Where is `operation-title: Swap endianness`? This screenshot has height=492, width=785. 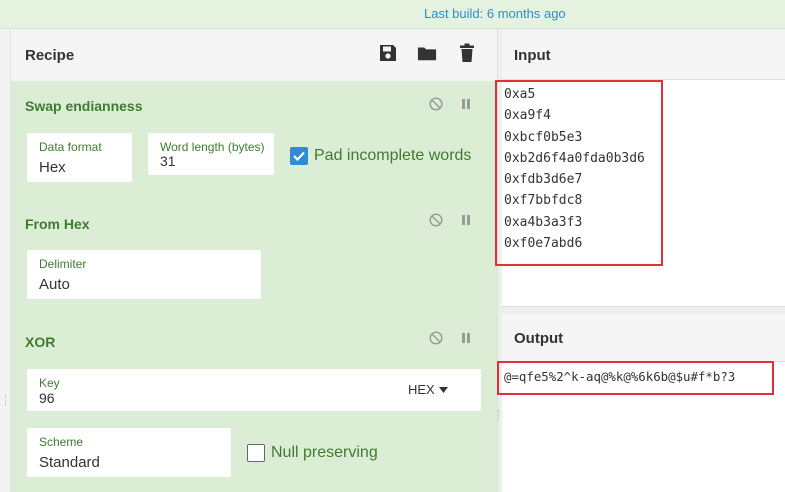
operation-title: Swap endianness is located at coordinates (84, 106).